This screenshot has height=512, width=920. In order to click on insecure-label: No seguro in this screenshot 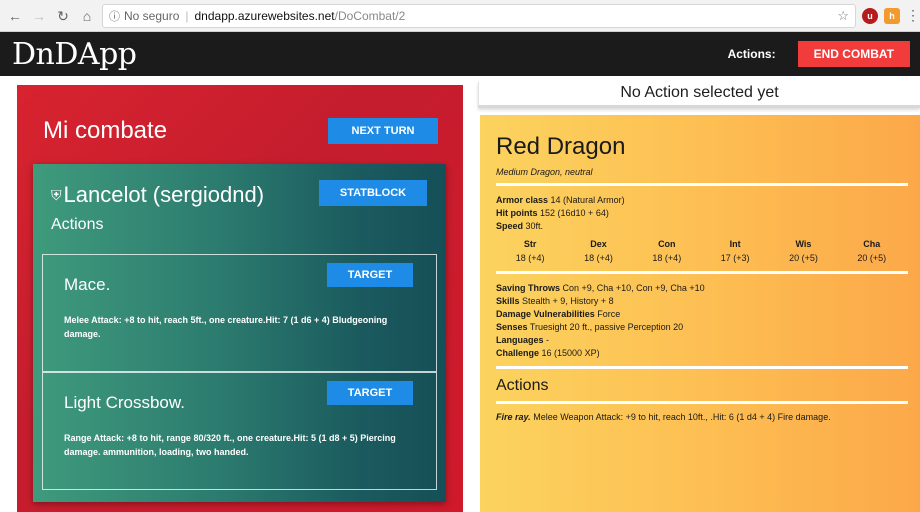, I will do `click(152, 15)`.